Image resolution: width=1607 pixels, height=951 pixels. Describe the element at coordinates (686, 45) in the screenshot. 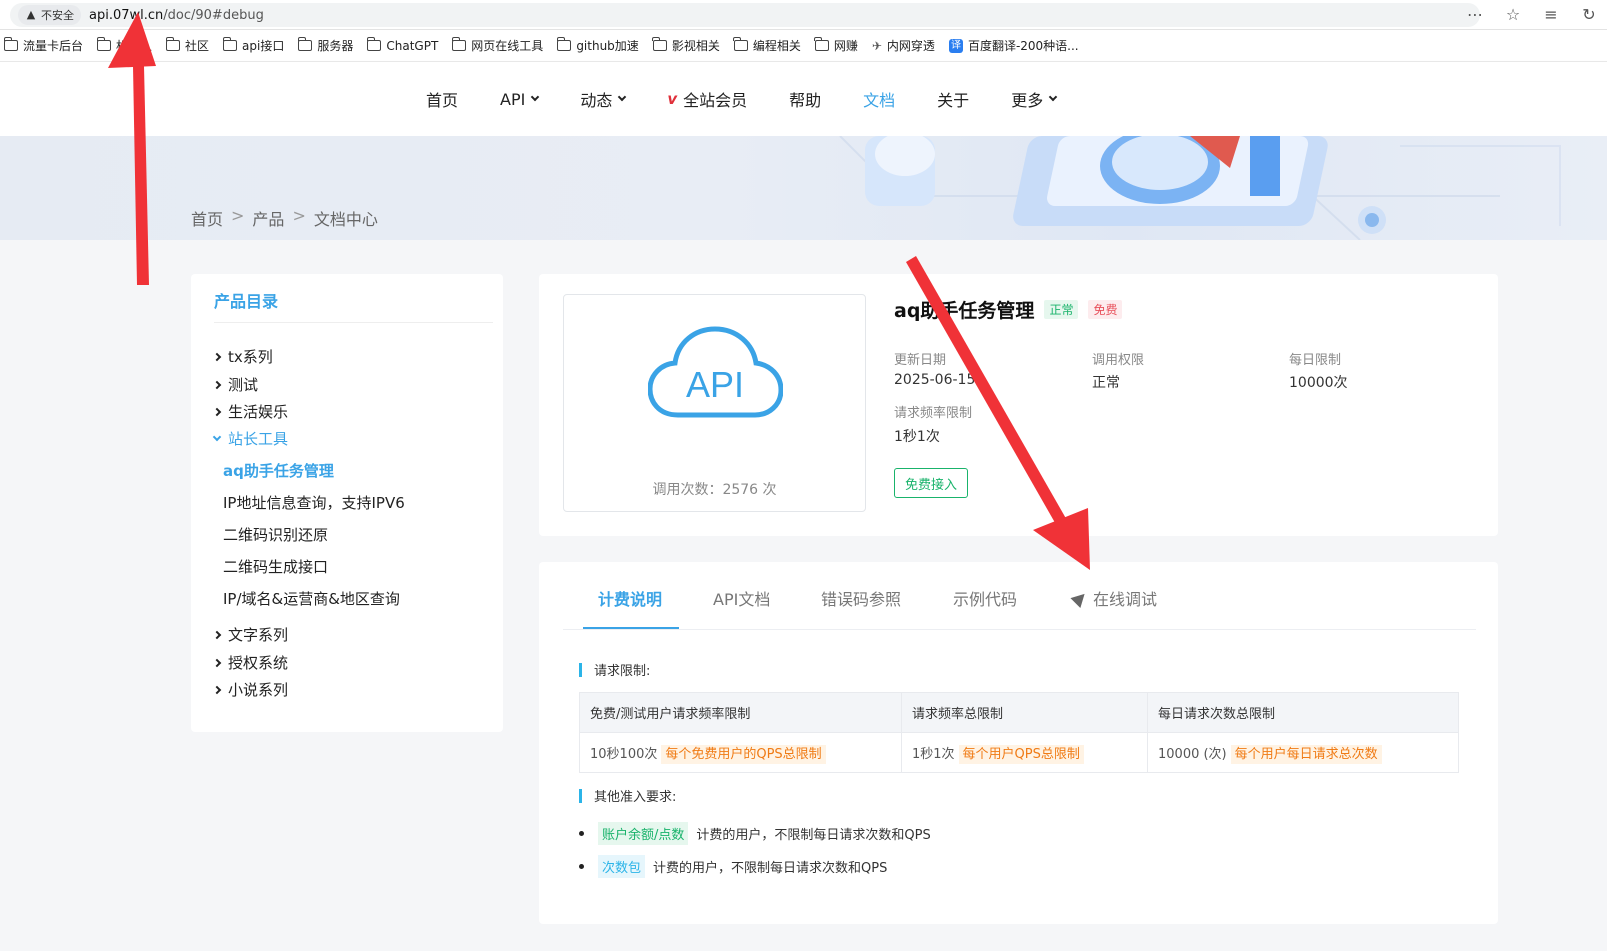

I see `bookmark-item: 影视相关` at that location.